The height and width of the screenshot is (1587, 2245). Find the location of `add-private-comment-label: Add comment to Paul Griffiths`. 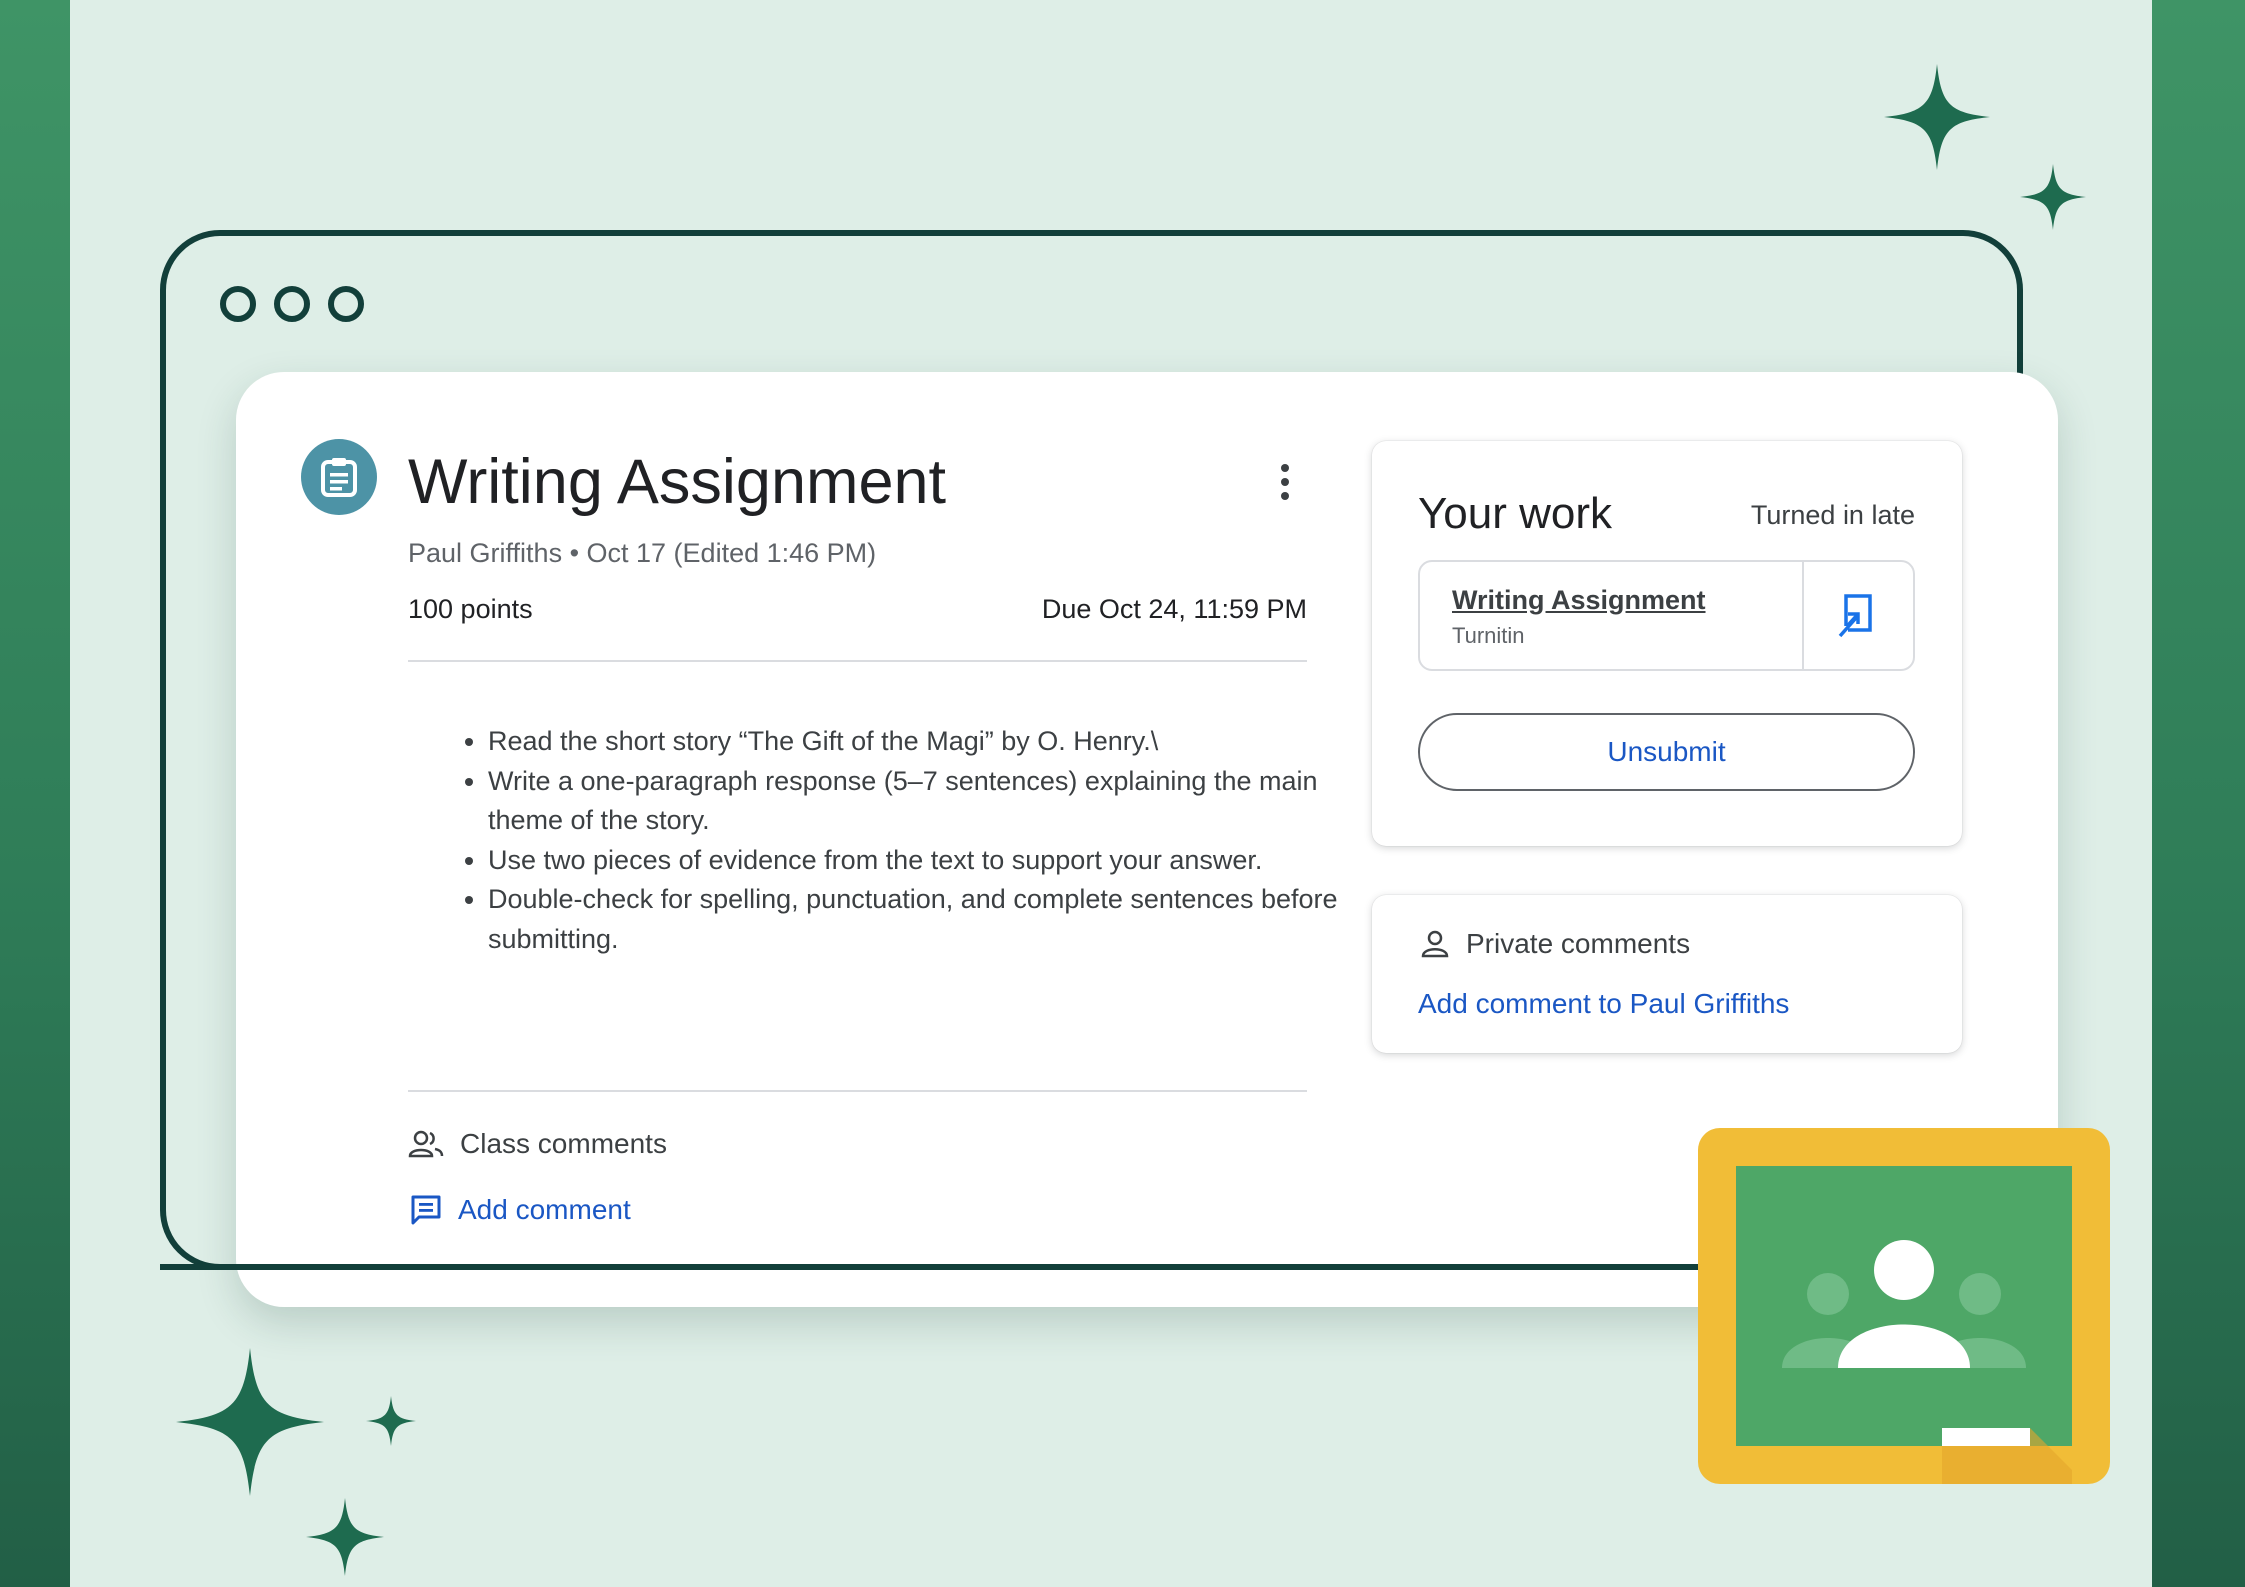

add-private-comment-label: Add comment to Paul Griffiths is located at coordinates (1603, 1004).